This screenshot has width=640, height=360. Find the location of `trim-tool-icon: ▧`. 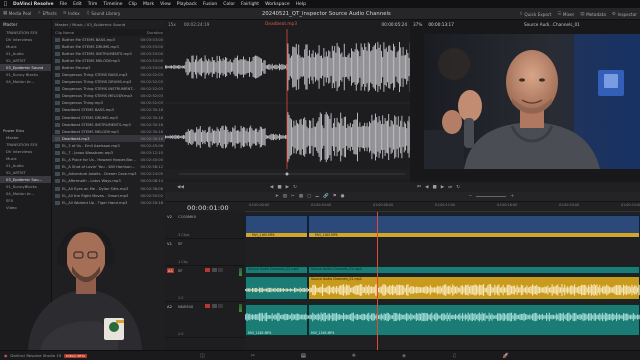

trim-tool-icon: ▧ is located at coordinates (285, 196).